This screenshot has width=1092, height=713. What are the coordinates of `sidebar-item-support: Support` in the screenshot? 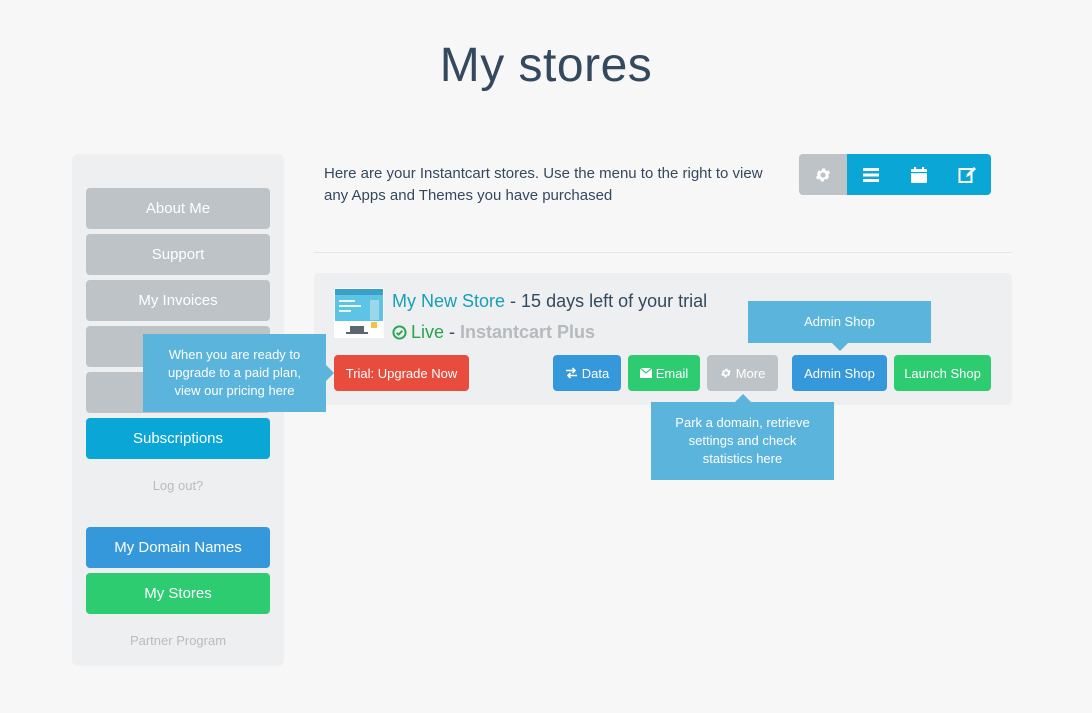 It's located at (178, 254).